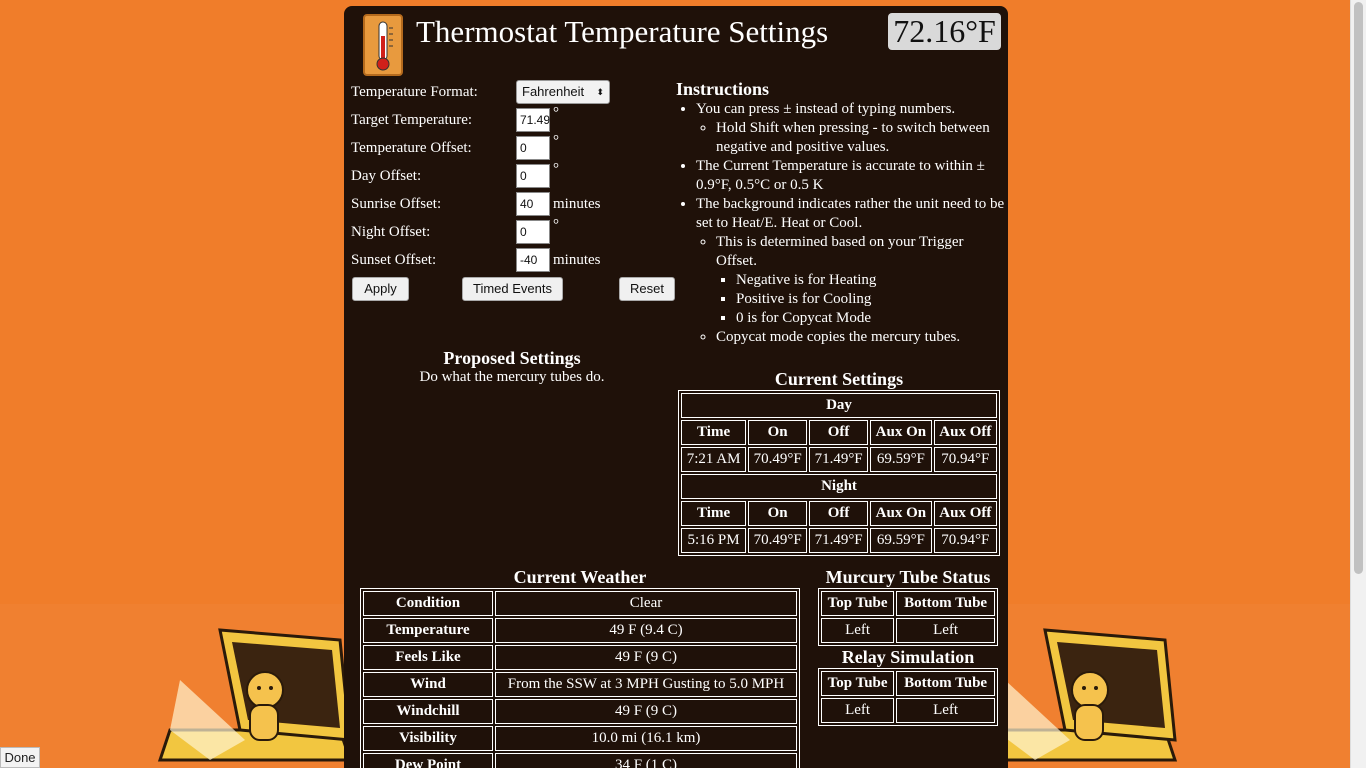 This screenshot has height=768, width=1366. I want to click on day-offset-unit: °, so click(556, 169).